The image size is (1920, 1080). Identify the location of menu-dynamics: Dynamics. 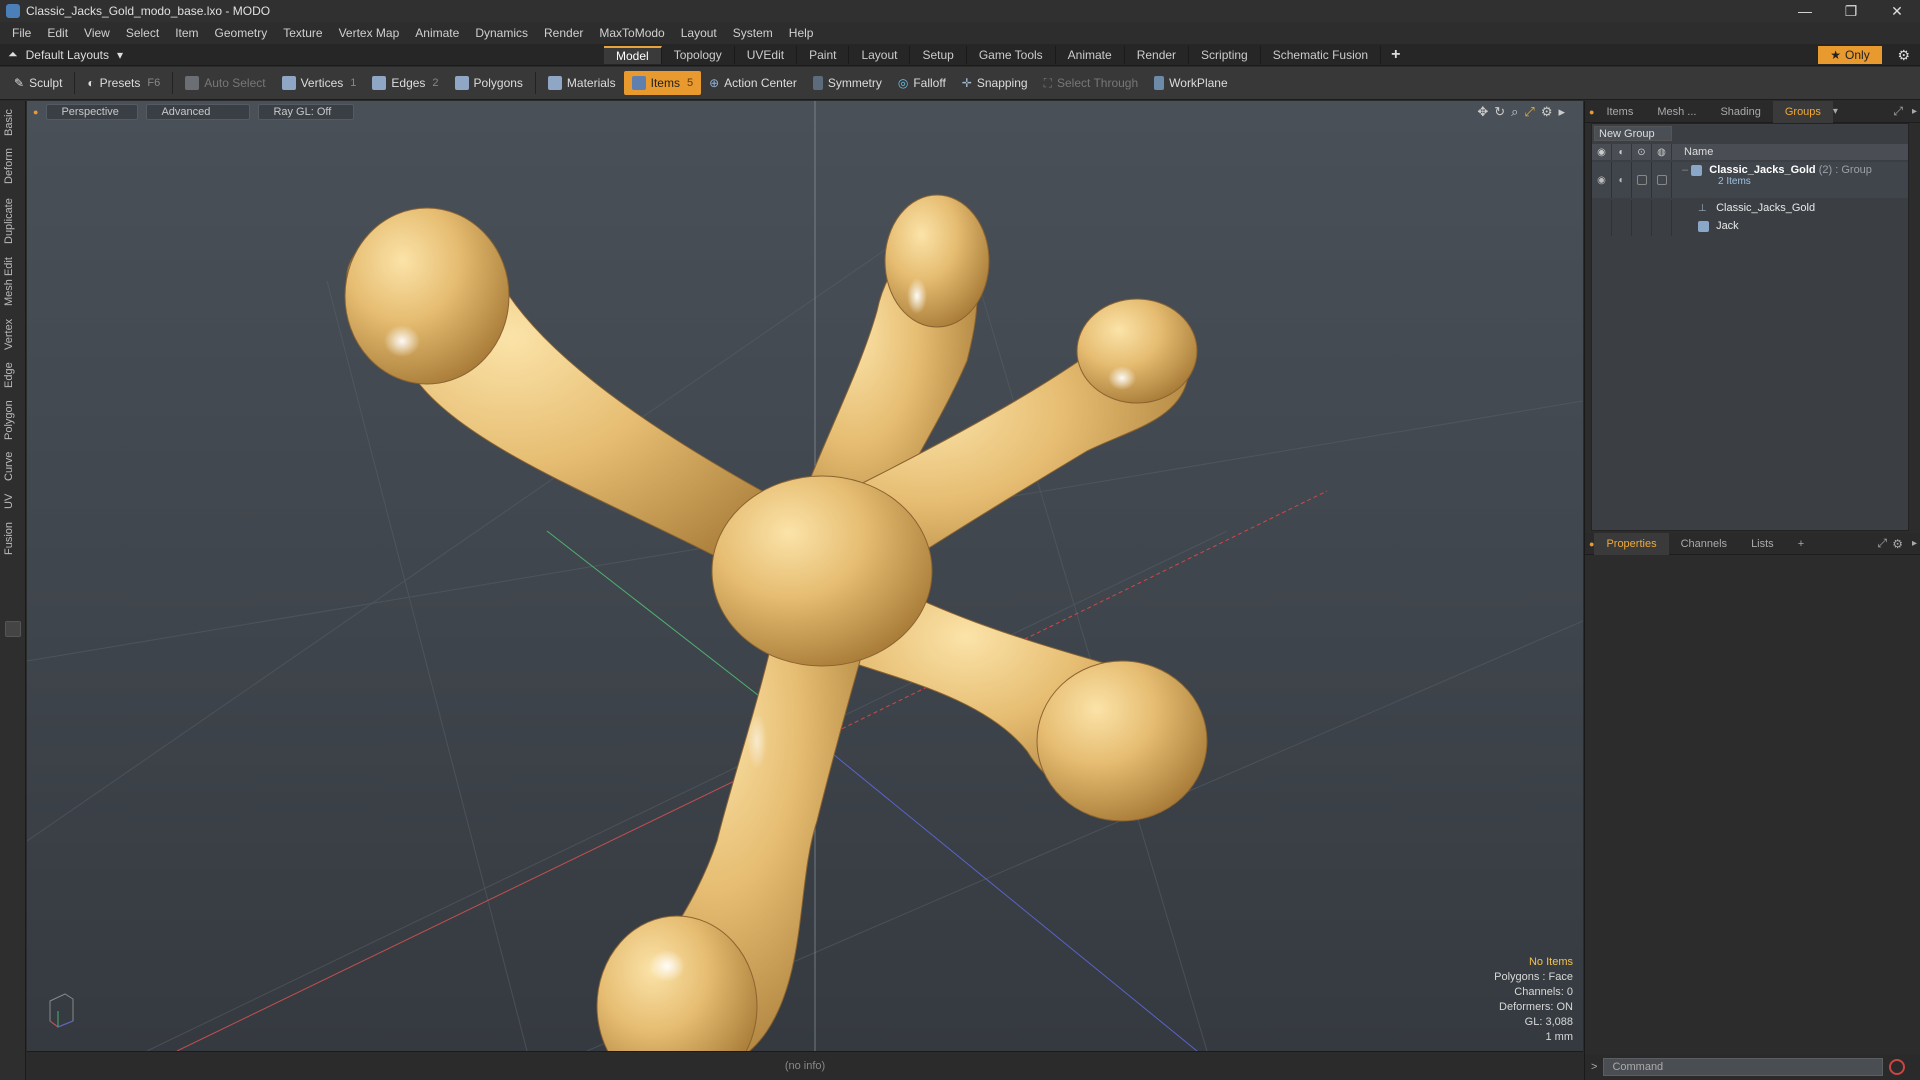
(501, 33).